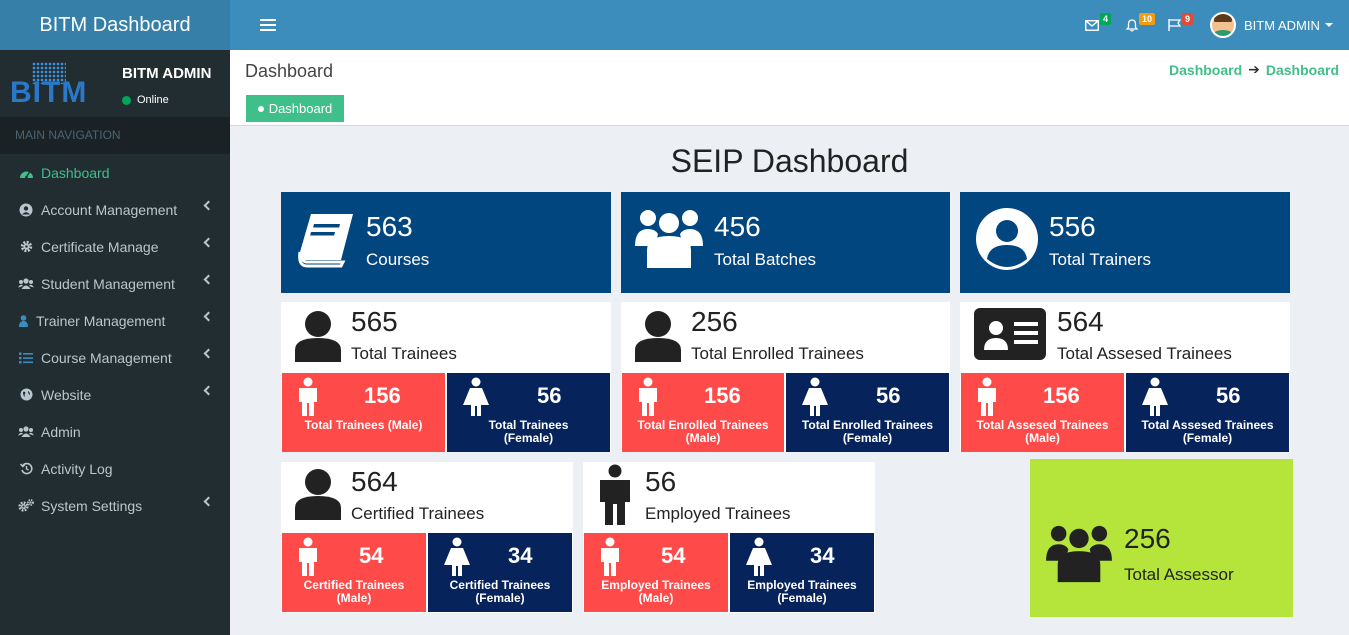 The width and height of the screenshot is (1349, 635). I want to click on breadcrumb-link-dashboard: Dashboard, so click(1205, 70).